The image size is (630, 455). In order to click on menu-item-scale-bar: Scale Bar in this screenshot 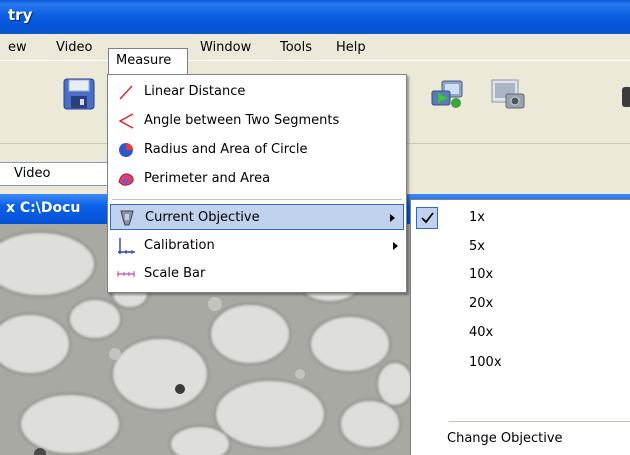, I will do `click(257, 274)`.